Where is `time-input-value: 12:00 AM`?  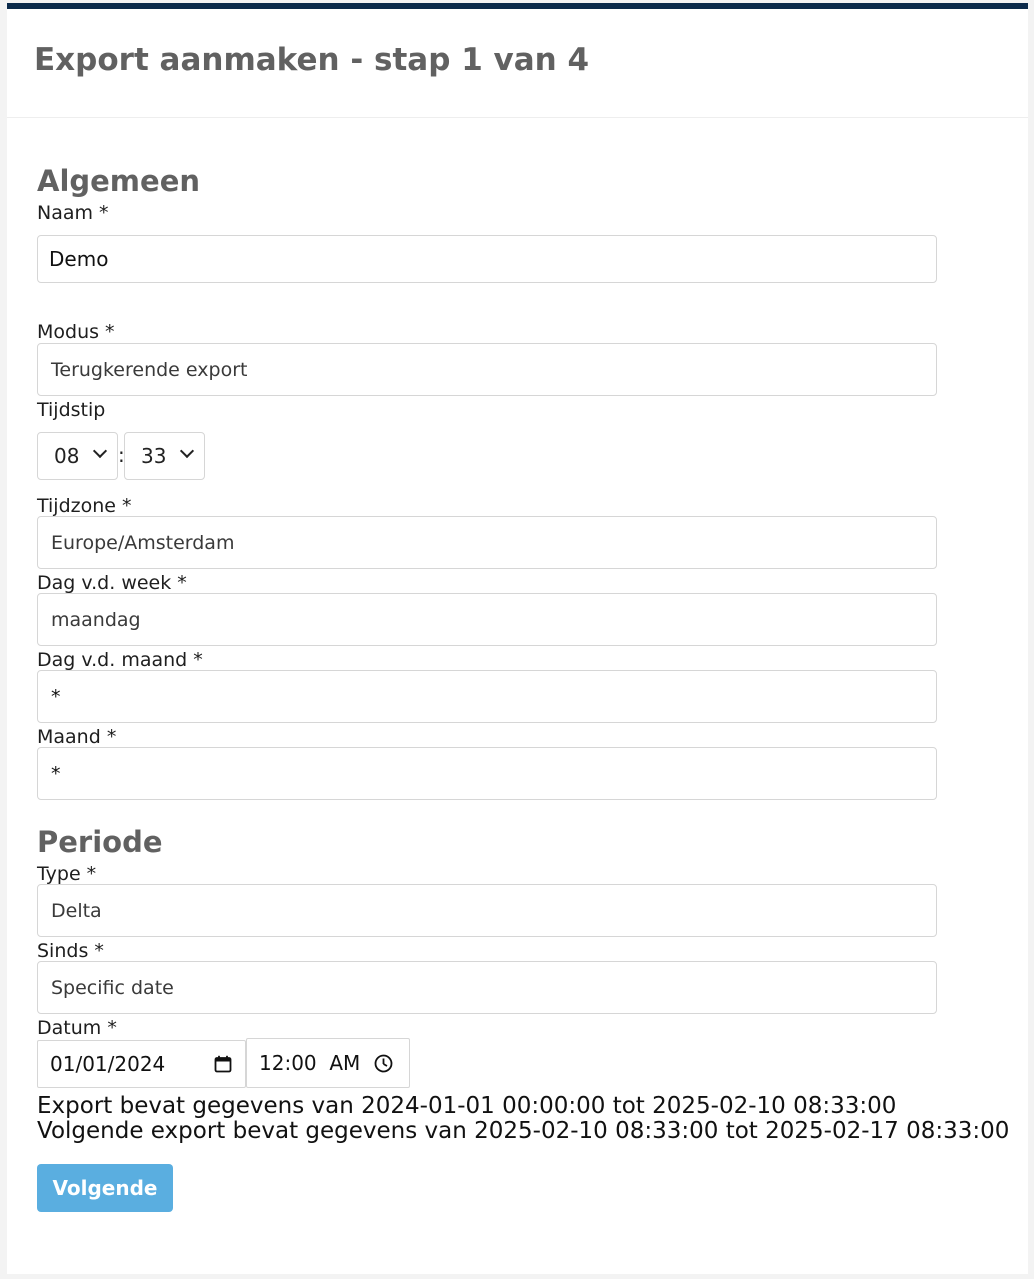 time-input-value: 12:00 AM is located at coordinates (310, 1063).